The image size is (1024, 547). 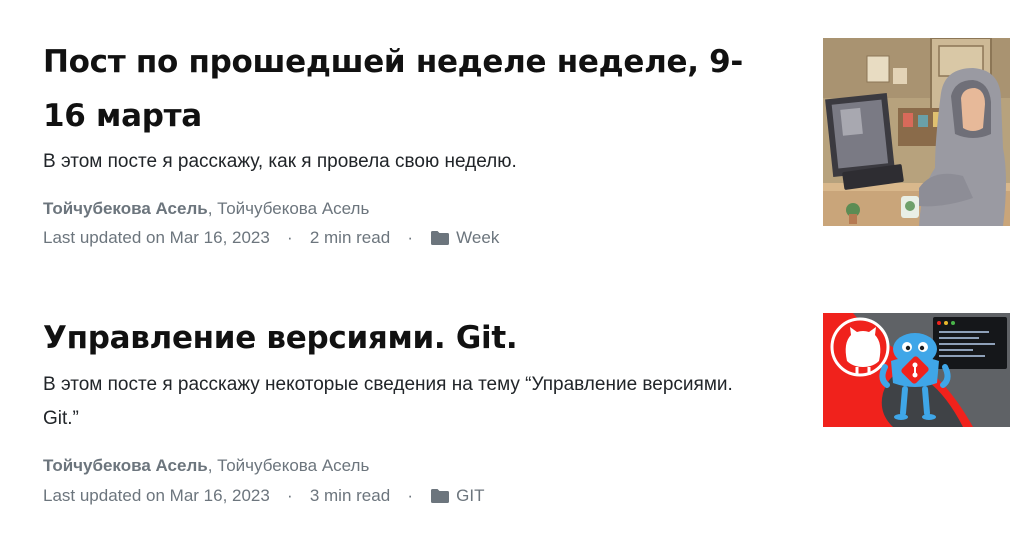 What do you see at coordinates (413, 338) in the screenshot?
I see `post-title: Управление версиями. Git.` at bounding box center [413, 338].